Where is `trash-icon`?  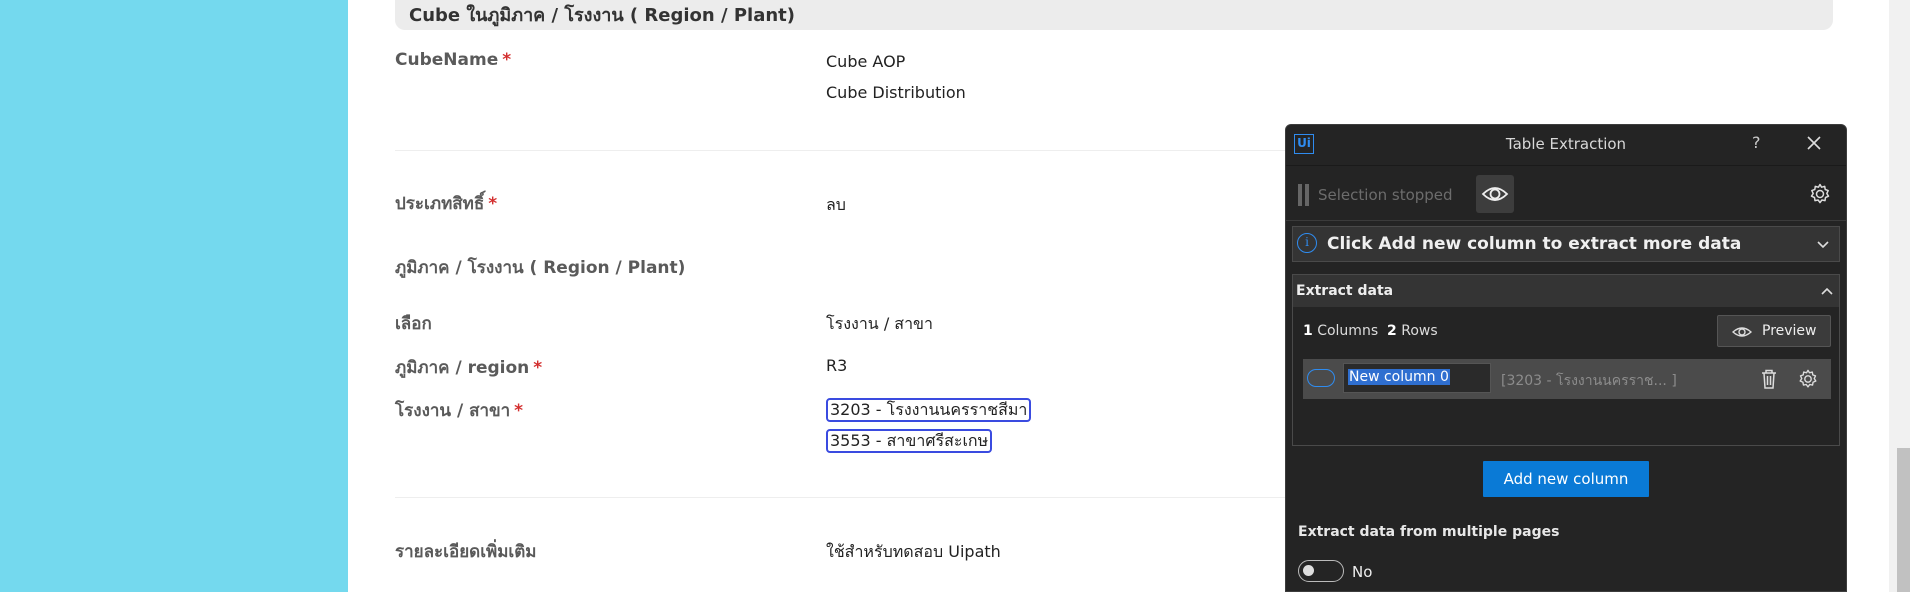
trash-icon is located at coordinates (1769, 379).